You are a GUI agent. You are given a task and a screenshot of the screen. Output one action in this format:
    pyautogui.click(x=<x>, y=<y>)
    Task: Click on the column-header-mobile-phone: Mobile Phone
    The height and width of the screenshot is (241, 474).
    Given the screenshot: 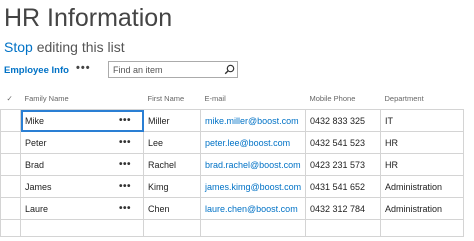 What is the action you would take?
    pyautogui.click(x=343, y=99)
    